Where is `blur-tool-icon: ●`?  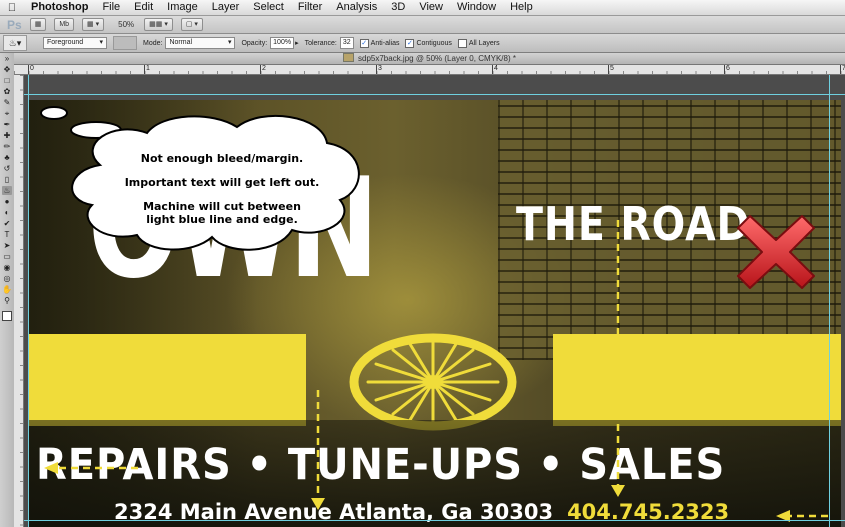
blur-tool-icon: ● is located at coordinates (7, 201).